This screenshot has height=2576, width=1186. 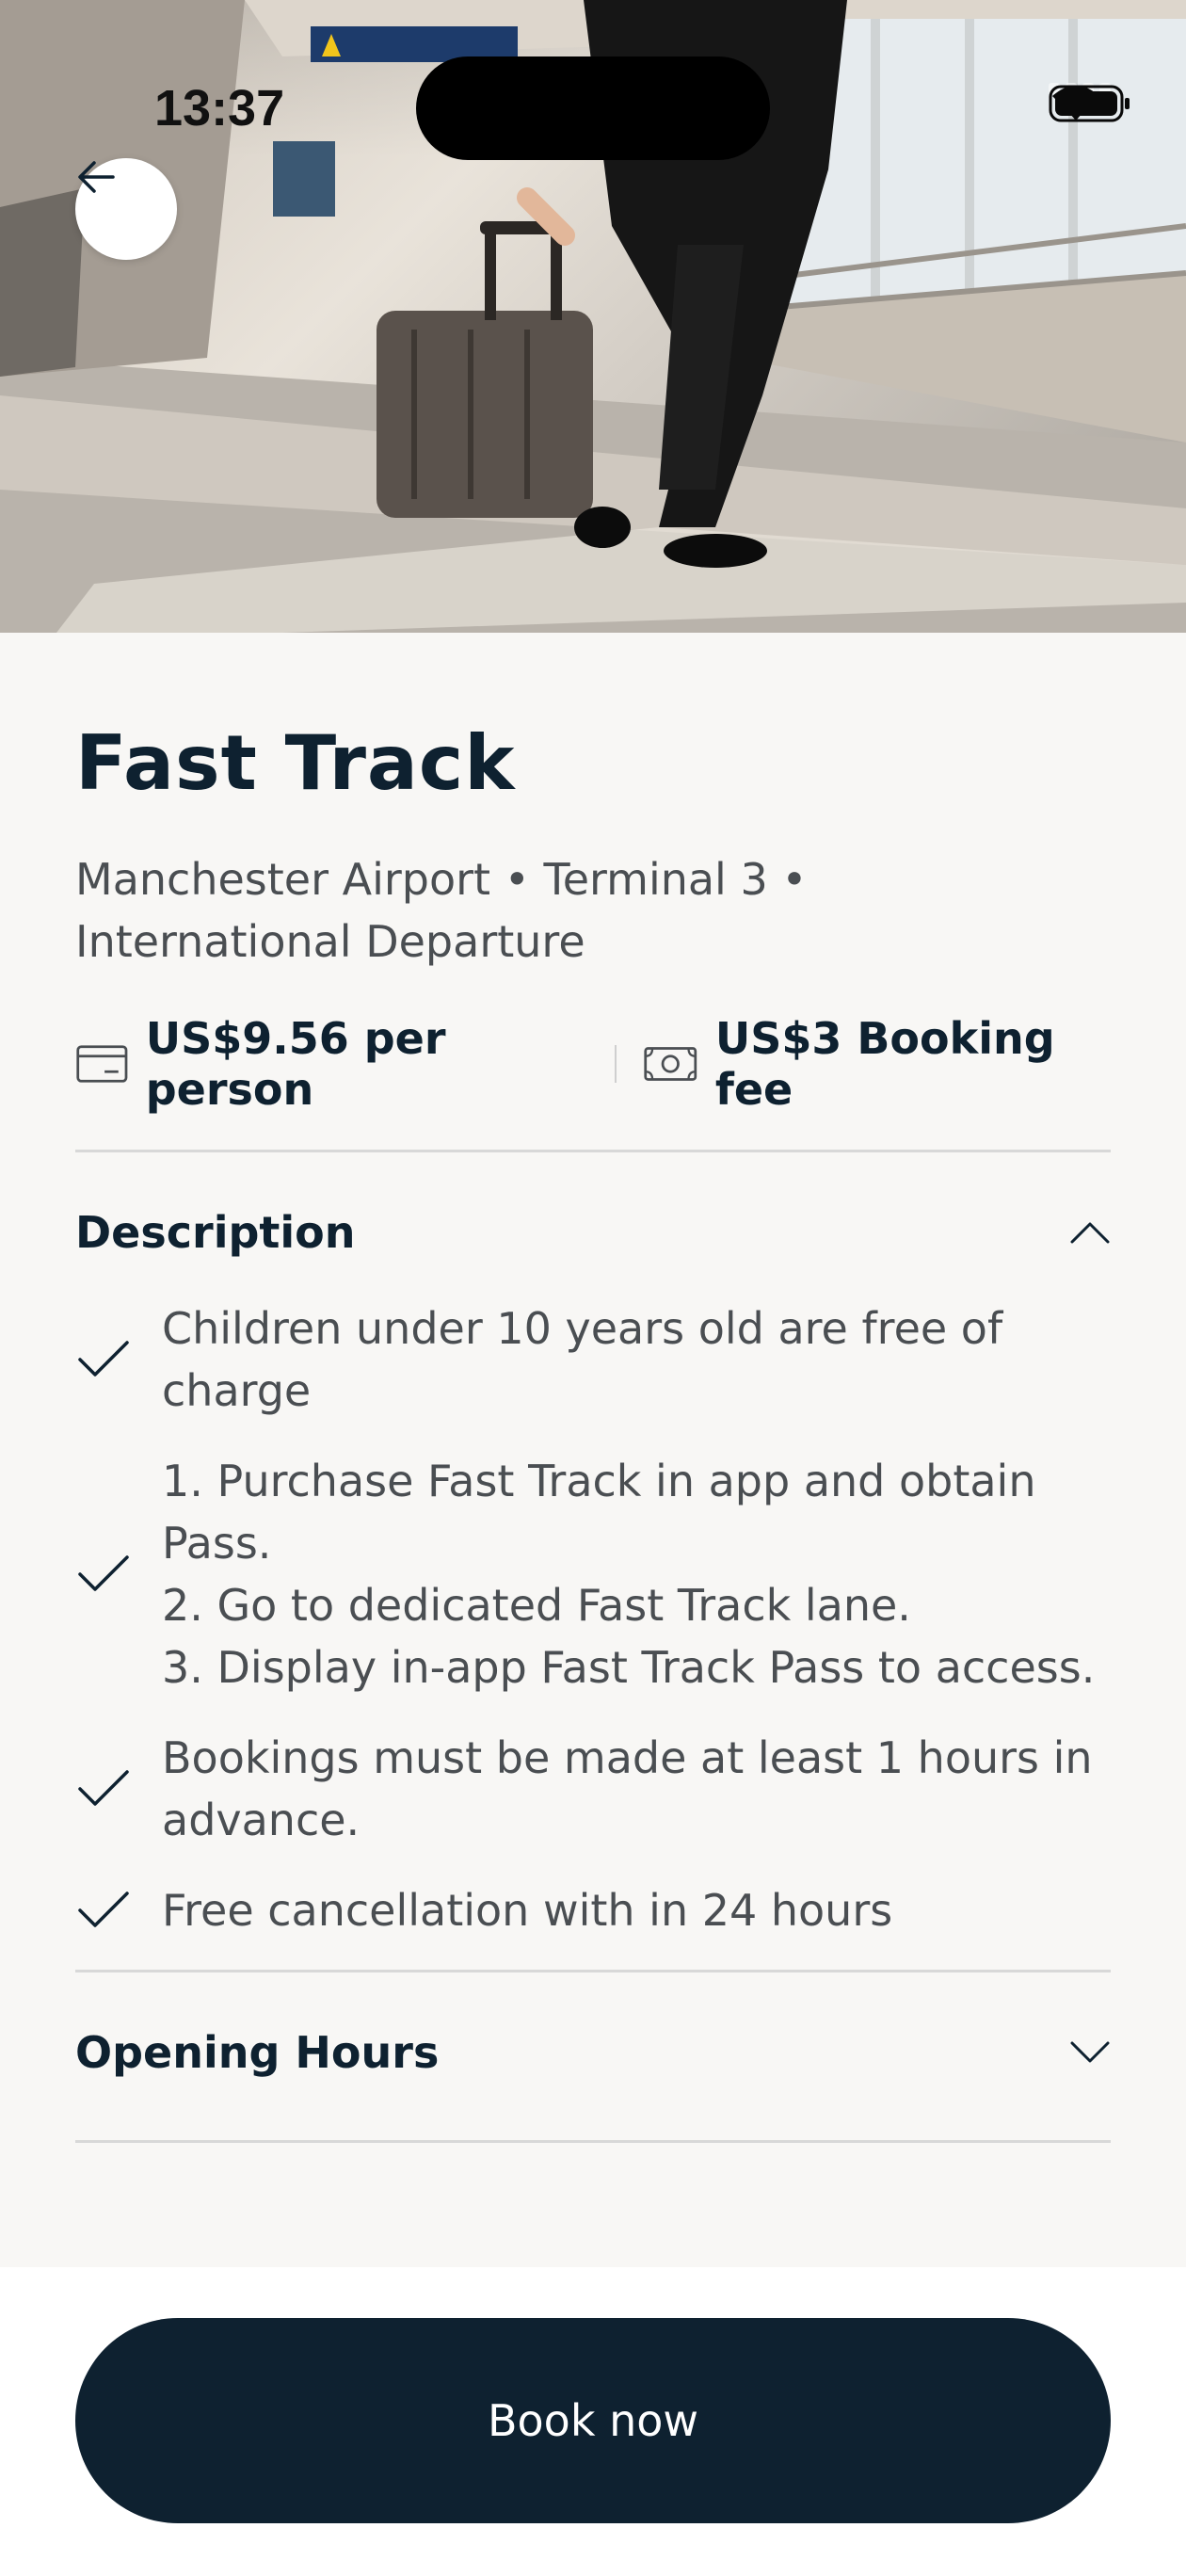 What do you see at coordinates (527, 1910) in the screenshot?
I see `description-item-text: Free cancellation with in 24 hours` at bounding box center [527, 1910].